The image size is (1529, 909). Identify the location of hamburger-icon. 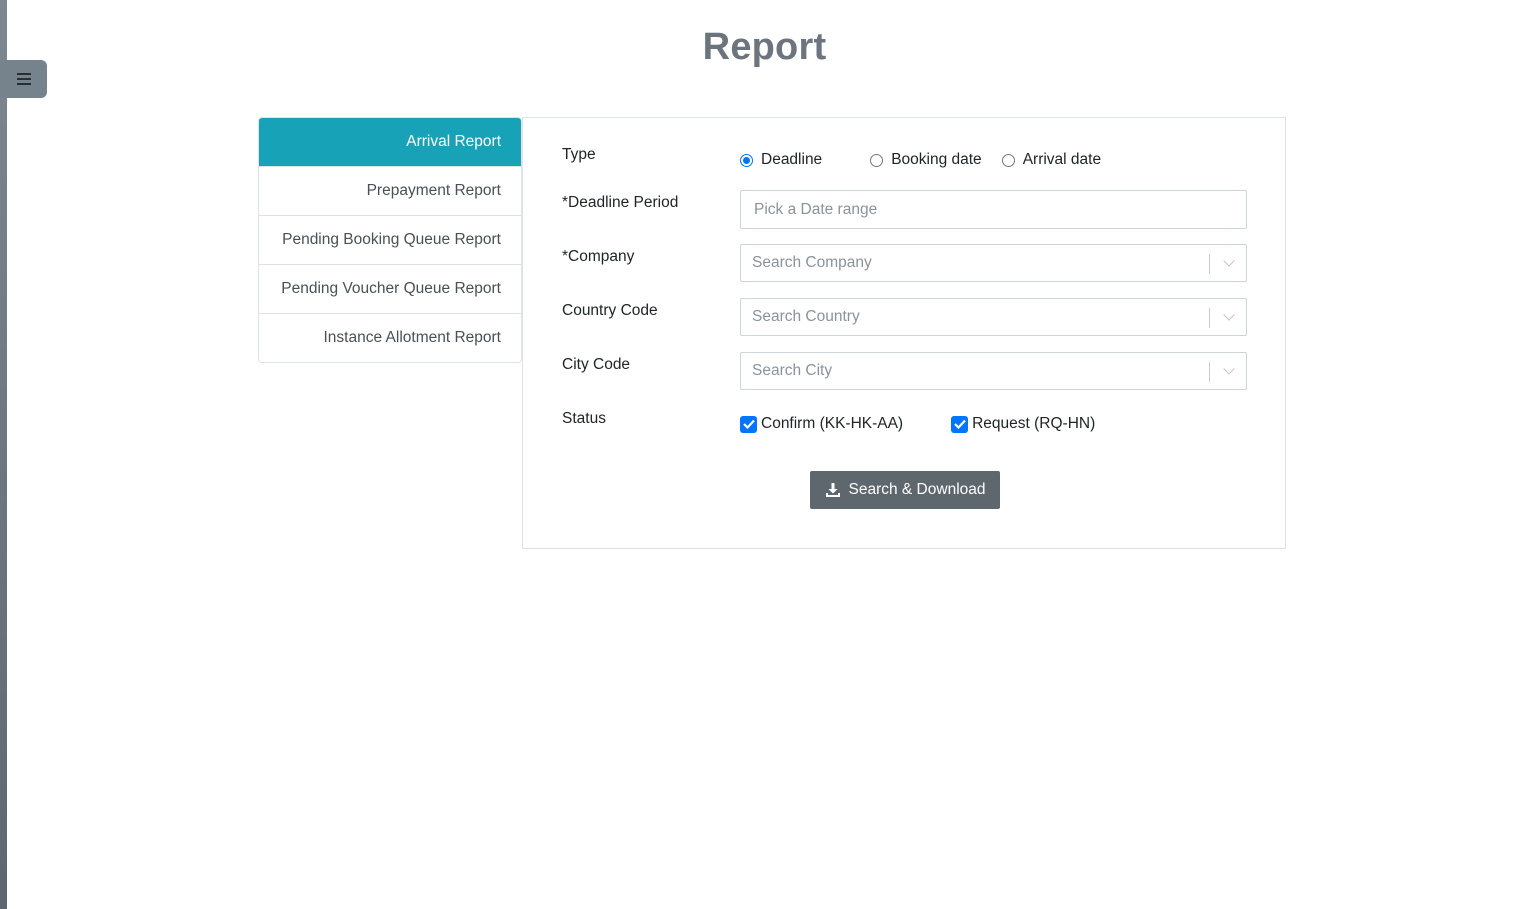
(23, 79).